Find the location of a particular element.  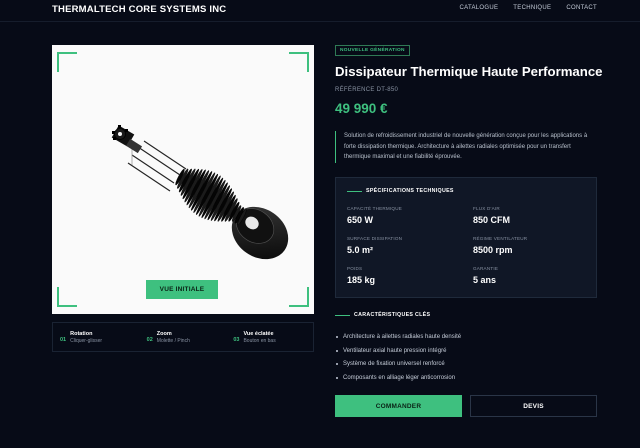

control-subtitle: Cliquer-glisser is located at coordinates (86, 340).